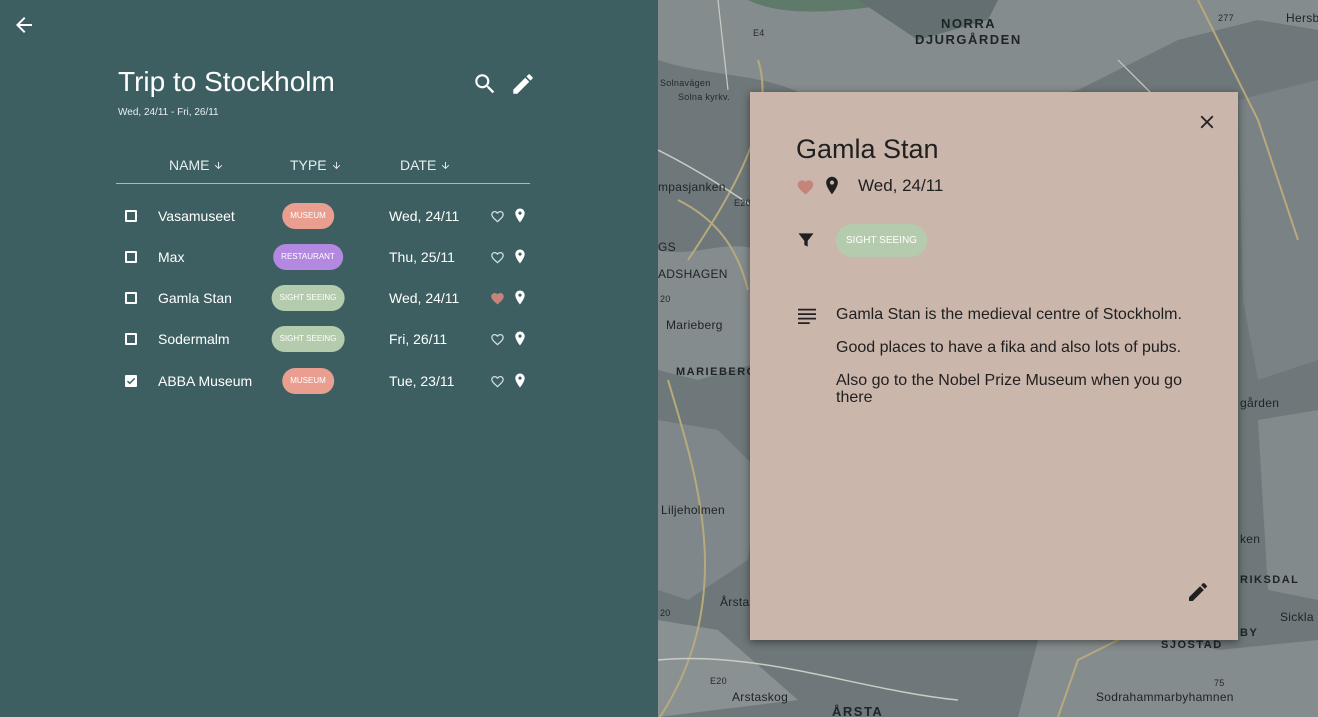  I want to click on trip-dates: Wed, 24/11 - Fri, 26/11, so click(168, 112).